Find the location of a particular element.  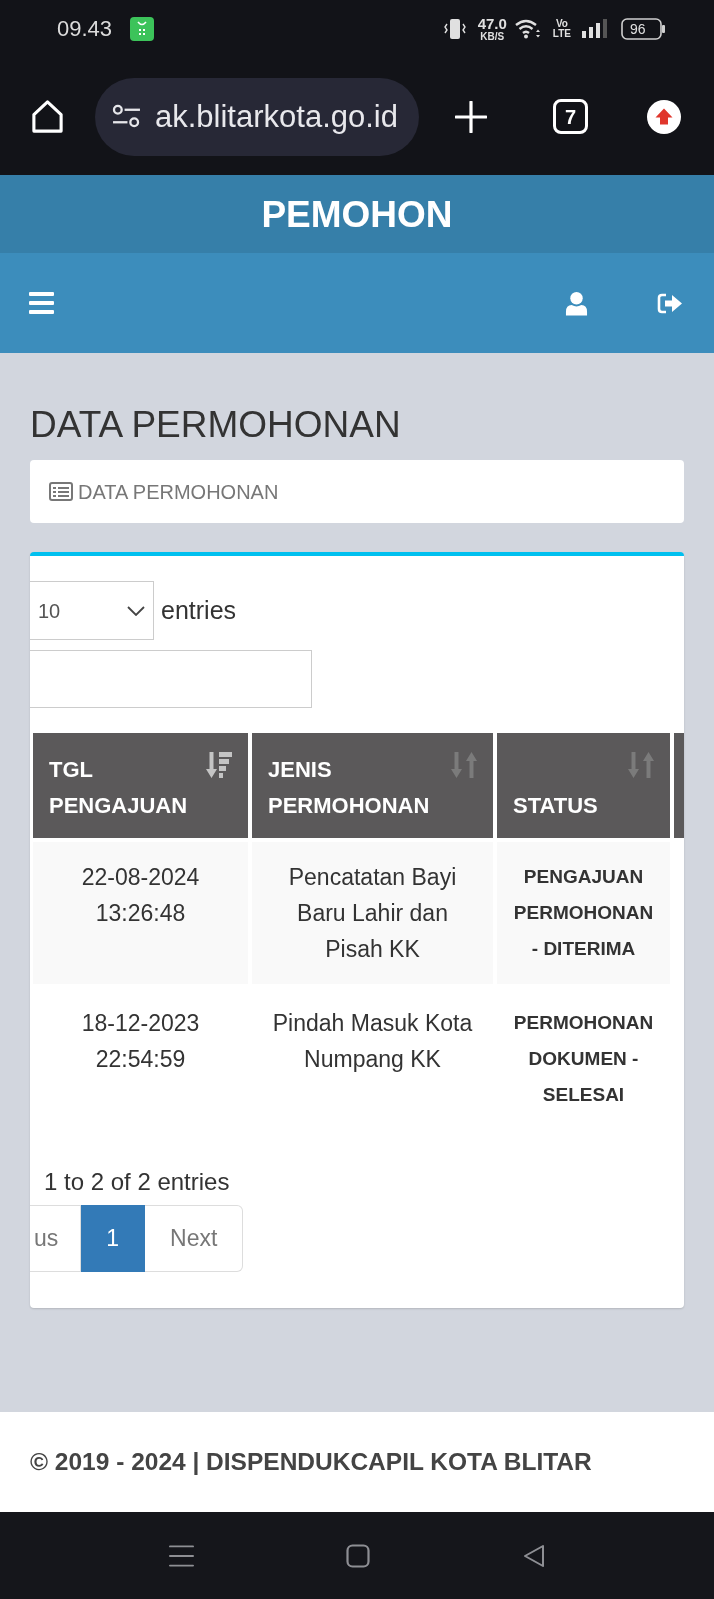

network-speed: 47.0 is located at coordinates (492, 23).